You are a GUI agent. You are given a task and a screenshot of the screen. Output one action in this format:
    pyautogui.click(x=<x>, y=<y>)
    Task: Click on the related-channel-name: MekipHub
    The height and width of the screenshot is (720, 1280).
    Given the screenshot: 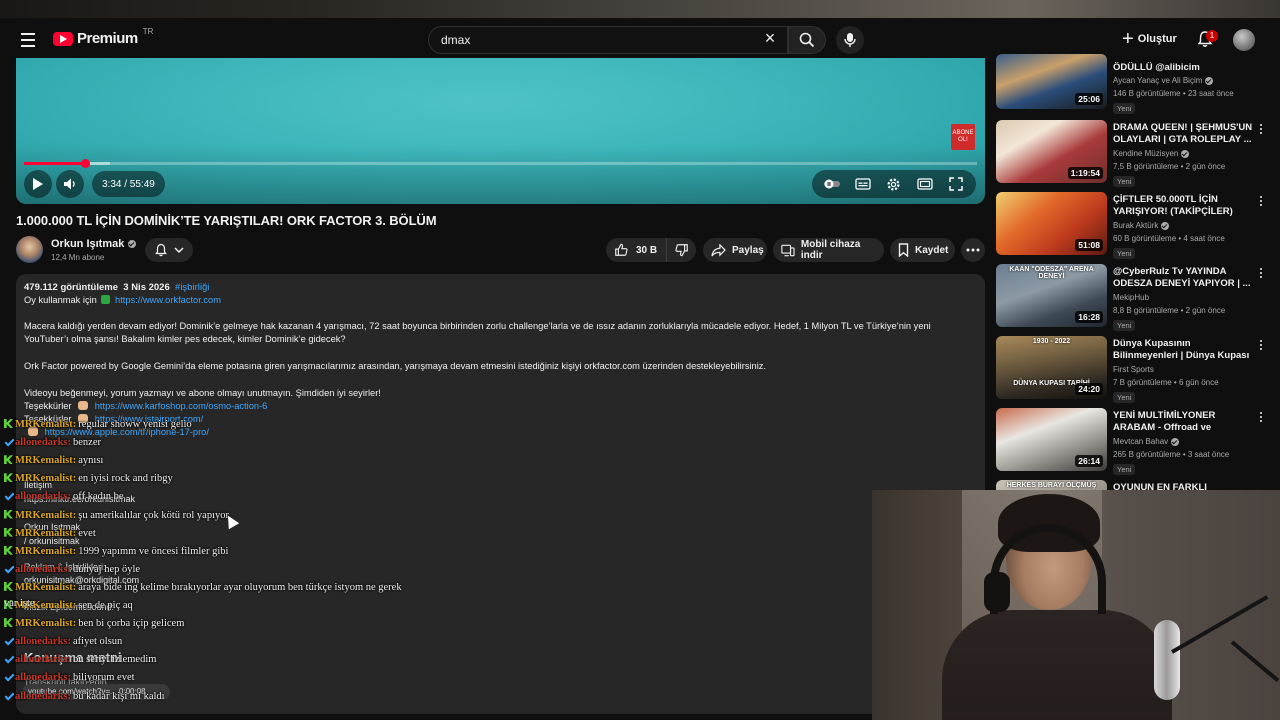 What is the action you would take?
    pyautogui.click(x=1131, y=297)
    